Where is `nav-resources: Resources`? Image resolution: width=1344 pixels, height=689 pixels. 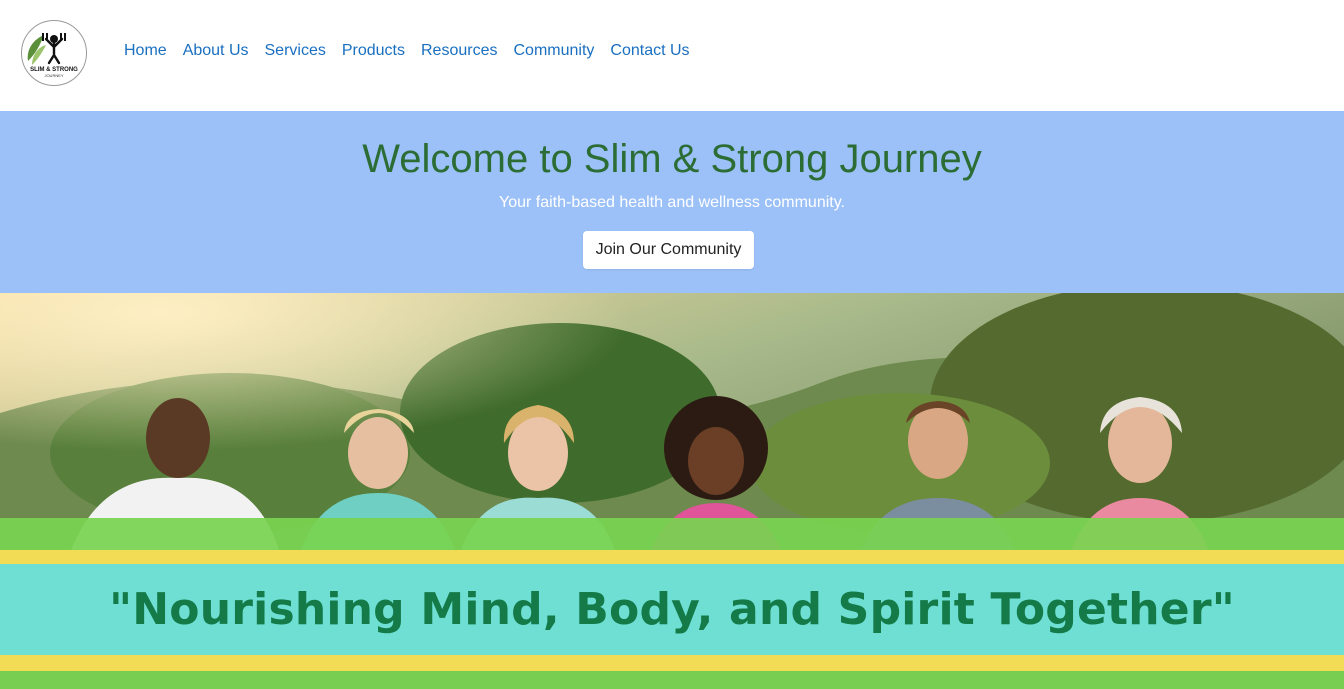 nav-resources: Resources is located at coordinates (459, 51).